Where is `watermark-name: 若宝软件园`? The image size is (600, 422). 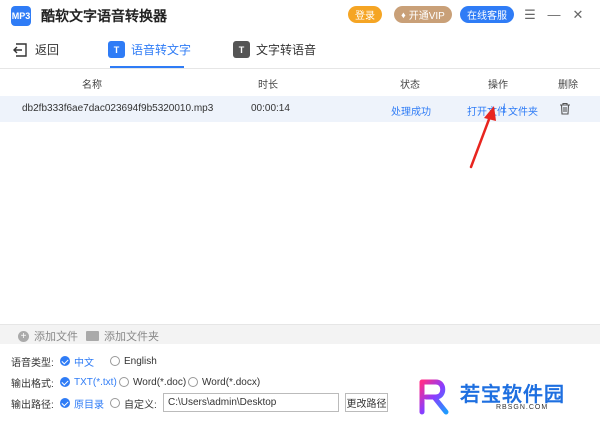
watermark-name: 若宝软件园 is located at coordinates (512, 394).